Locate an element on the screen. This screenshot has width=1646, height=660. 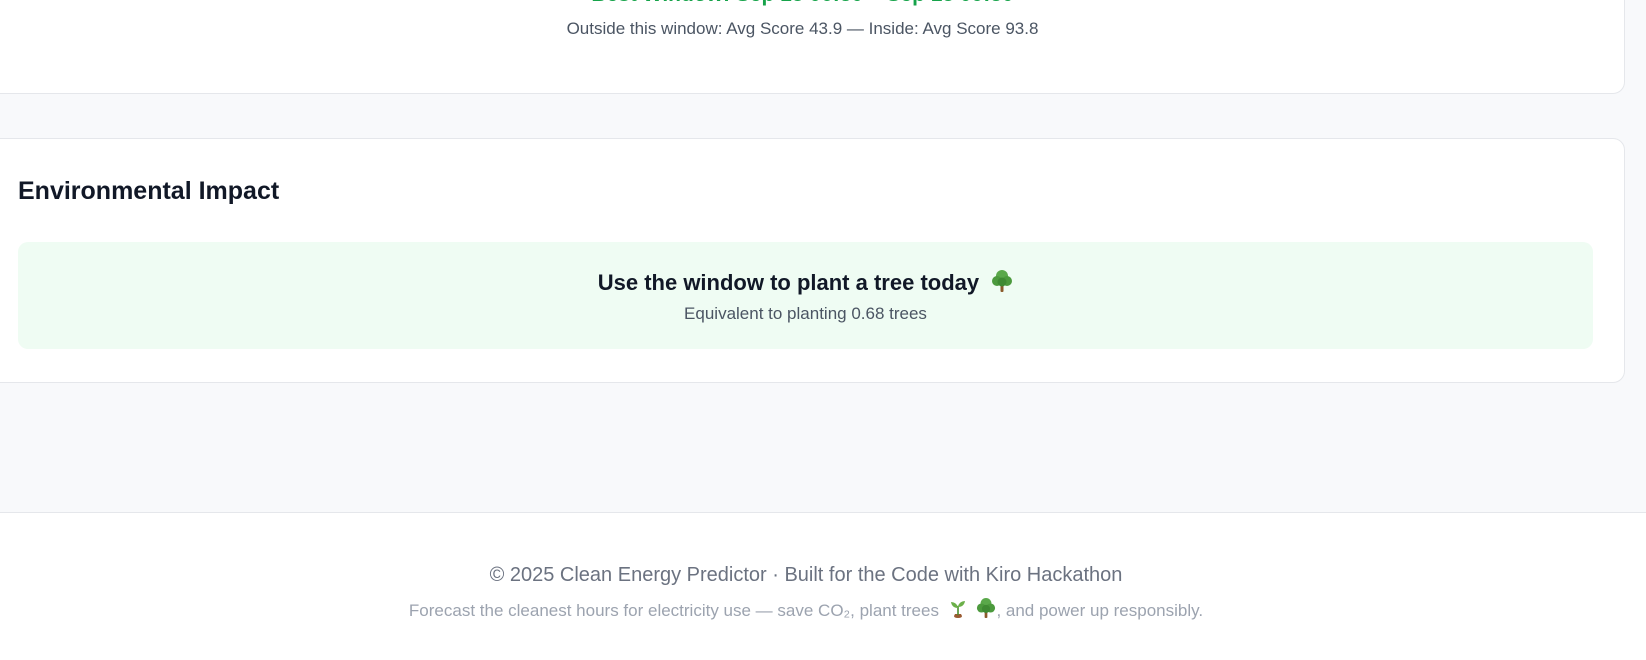
impact-headline-text: Use the window to plant a tree today is located at coordinates (788, 282).